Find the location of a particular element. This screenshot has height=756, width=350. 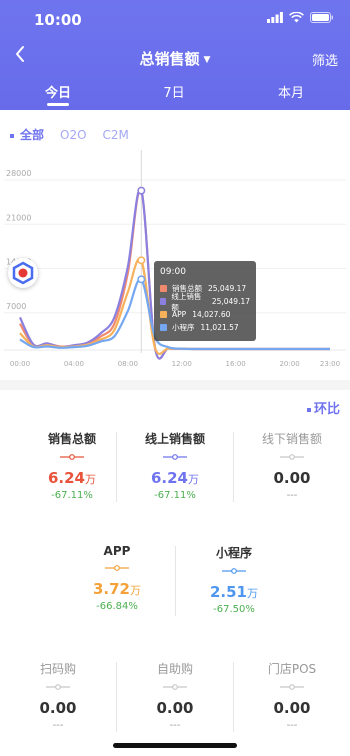

filter-c2m: C2M is located at coordinates (116, 135).